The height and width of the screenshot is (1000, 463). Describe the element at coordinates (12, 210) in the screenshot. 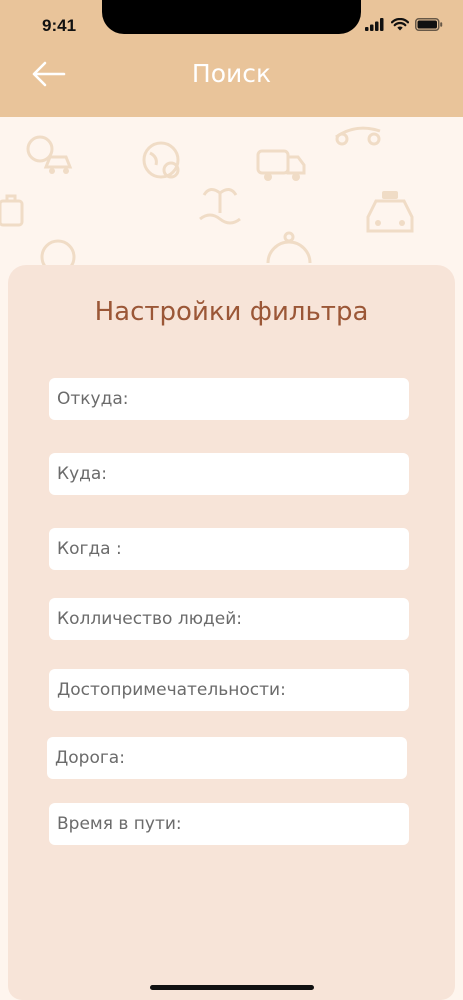

I see `suitcase-icon` at that location.